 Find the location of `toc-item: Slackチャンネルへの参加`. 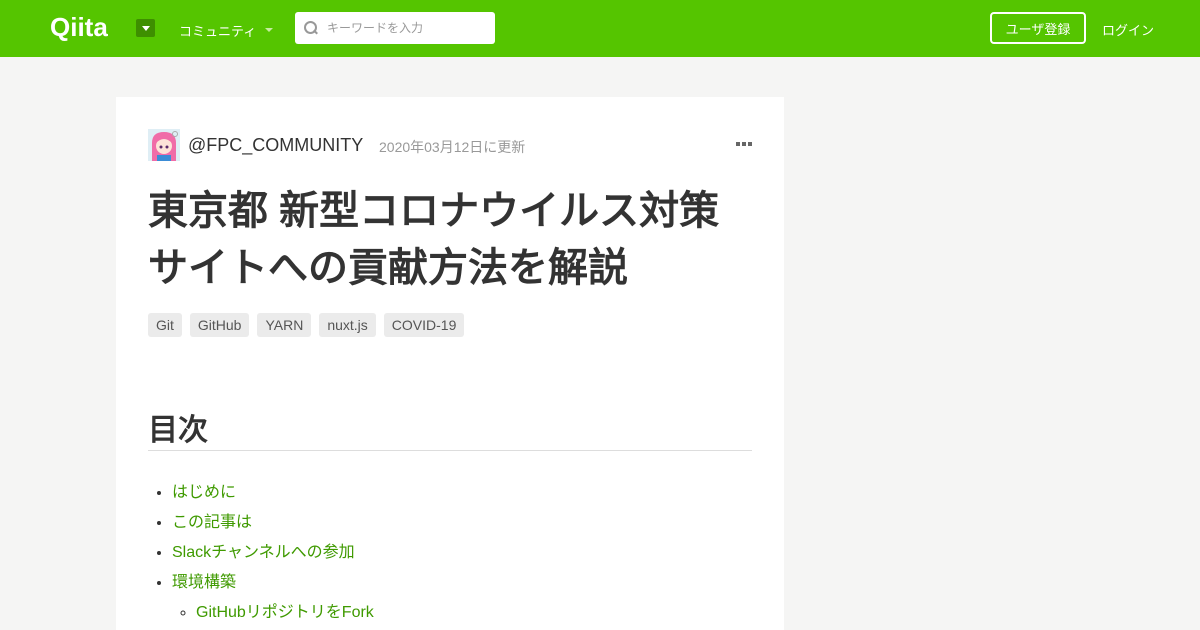

toc-item: Slackチャンネルへの参加 is located at coordinates (273, 553).